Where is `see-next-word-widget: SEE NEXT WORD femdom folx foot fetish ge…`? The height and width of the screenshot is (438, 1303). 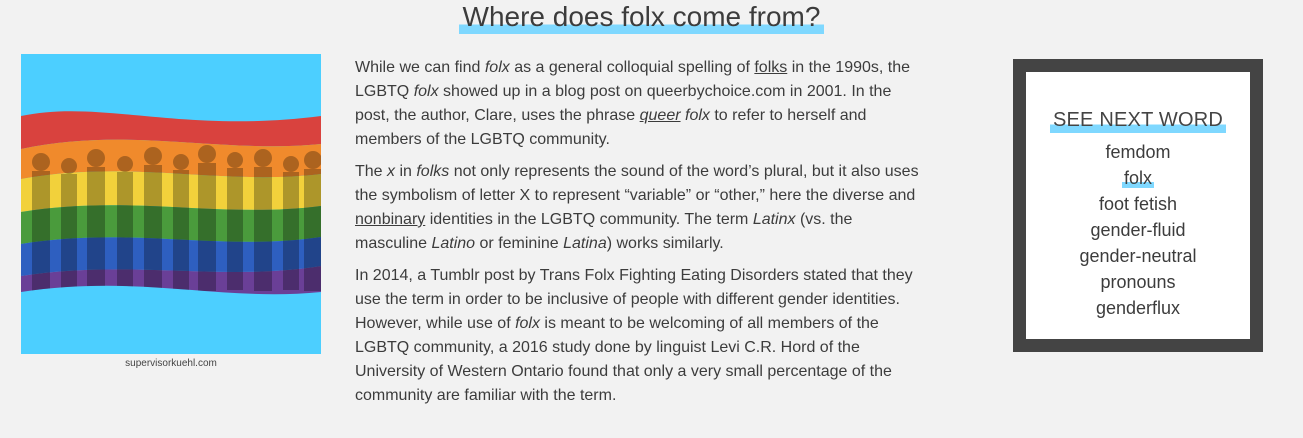 see-next-word-widget: SEE NEXT WORD femdom folx foot fetish ge… is located at coordinates (1138, 205).